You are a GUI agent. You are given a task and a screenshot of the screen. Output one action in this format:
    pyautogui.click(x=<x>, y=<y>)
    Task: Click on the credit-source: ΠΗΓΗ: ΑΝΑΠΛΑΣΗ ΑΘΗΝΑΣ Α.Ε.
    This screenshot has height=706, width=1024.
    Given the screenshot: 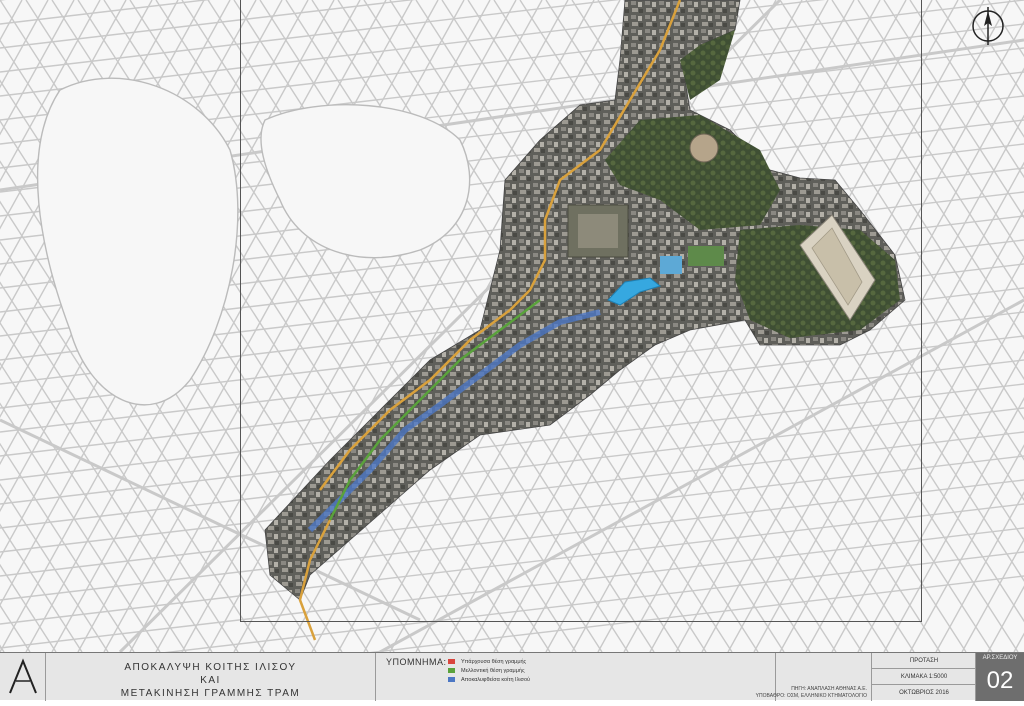 What is the action you would take?
    pyautogui.click(x=829, y=689)
    